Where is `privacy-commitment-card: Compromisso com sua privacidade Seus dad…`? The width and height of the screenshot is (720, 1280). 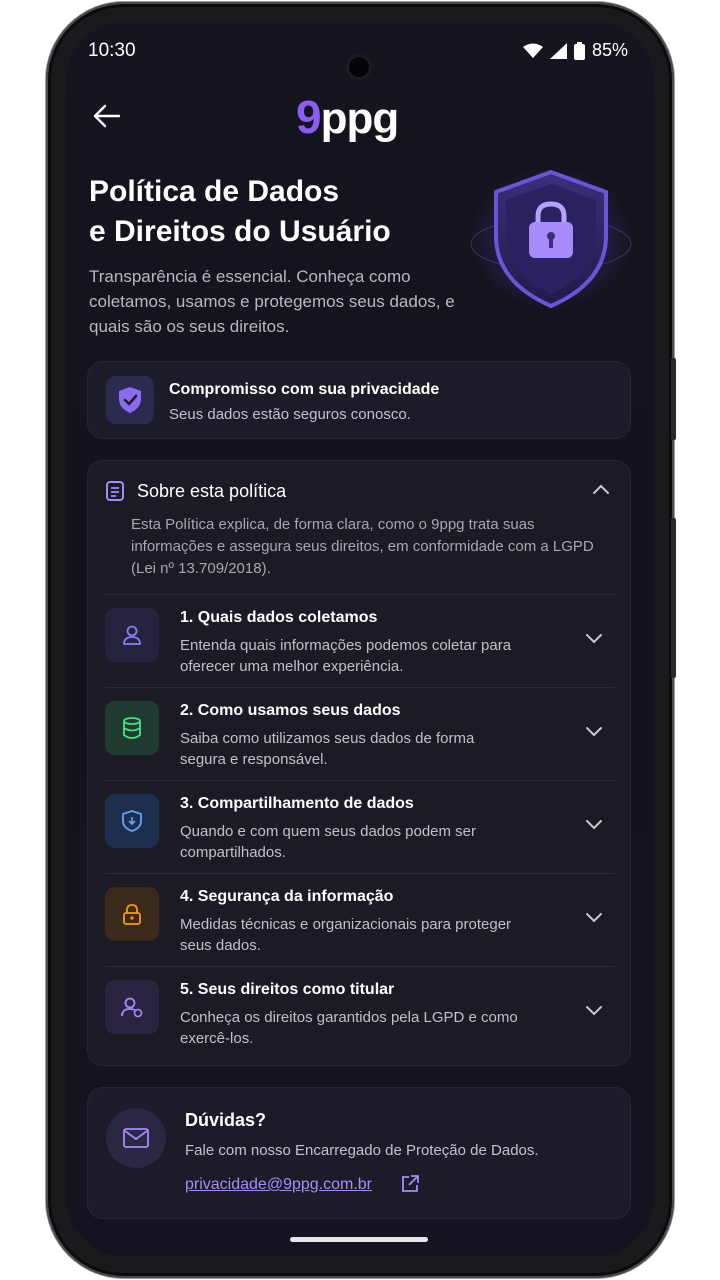
privacy-commitment-card: Compromisso com sua privacidade Seus dad… is located at coordinates (359, 400).